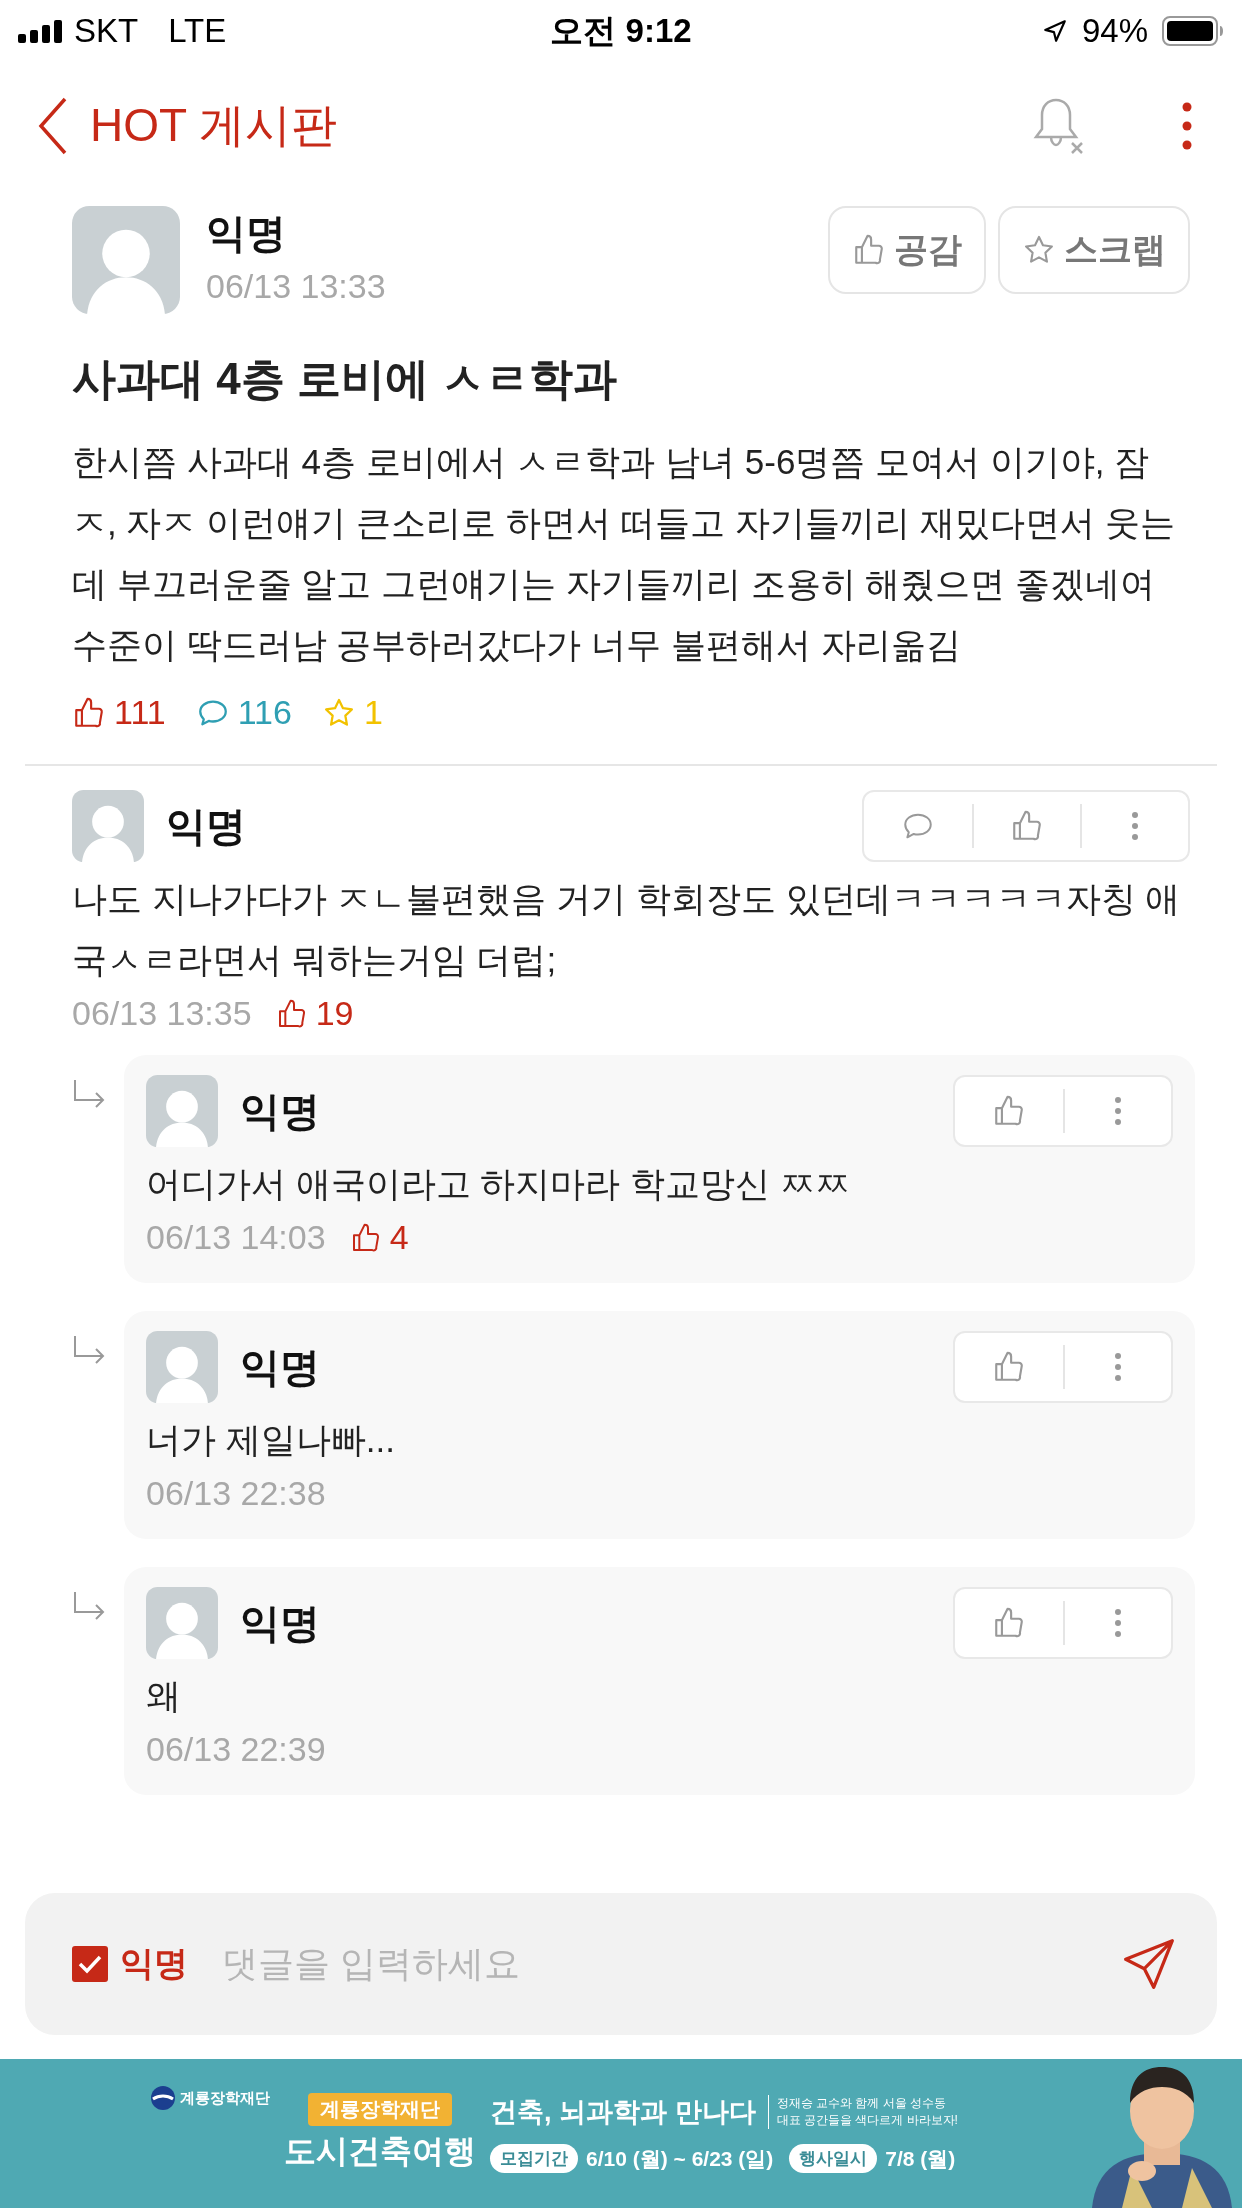 This screenshot has width=1242, height=2208. Describe the element at coordinates (623, 2112) in the screenshot. I see `ad-headline: 건축, 뇌과학과 만나다` at that location.